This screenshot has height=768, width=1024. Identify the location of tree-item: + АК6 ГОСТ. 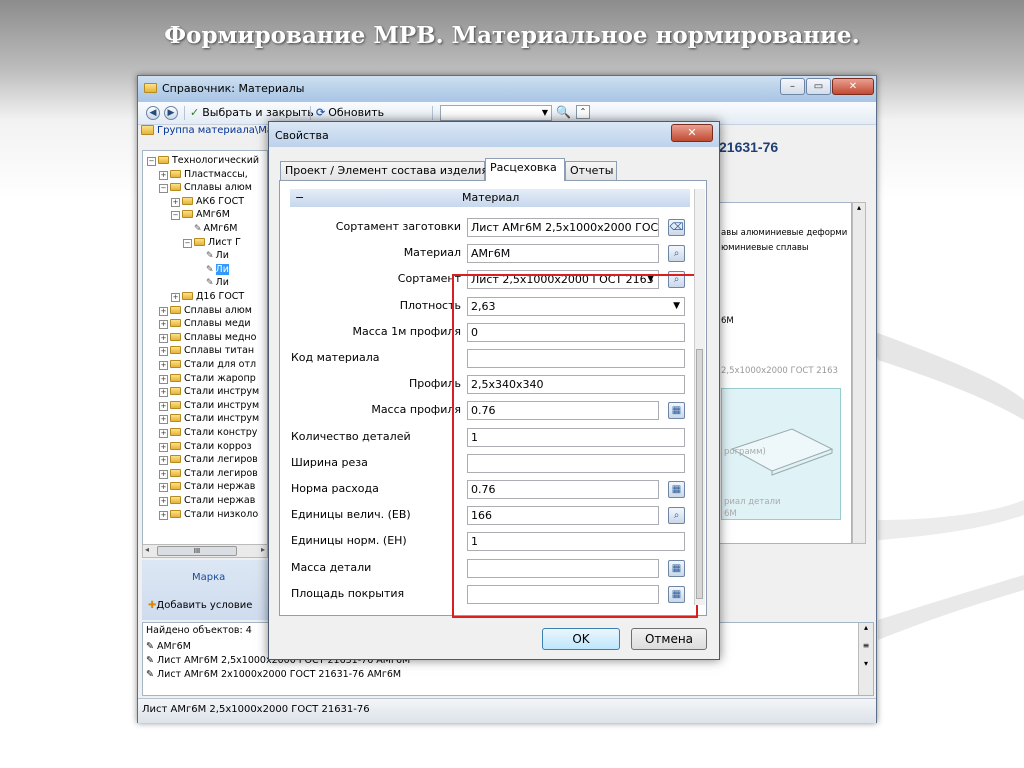
(207, 201).